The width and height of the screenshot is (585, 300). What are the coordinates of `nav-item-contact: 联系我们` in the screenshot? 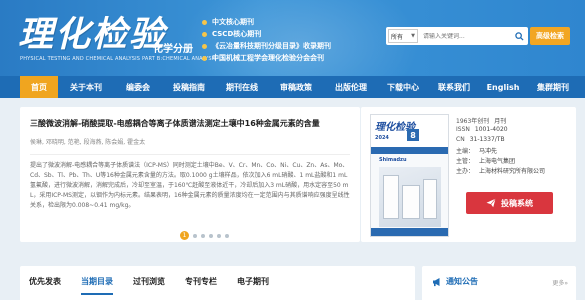 It's located at (454, 87).